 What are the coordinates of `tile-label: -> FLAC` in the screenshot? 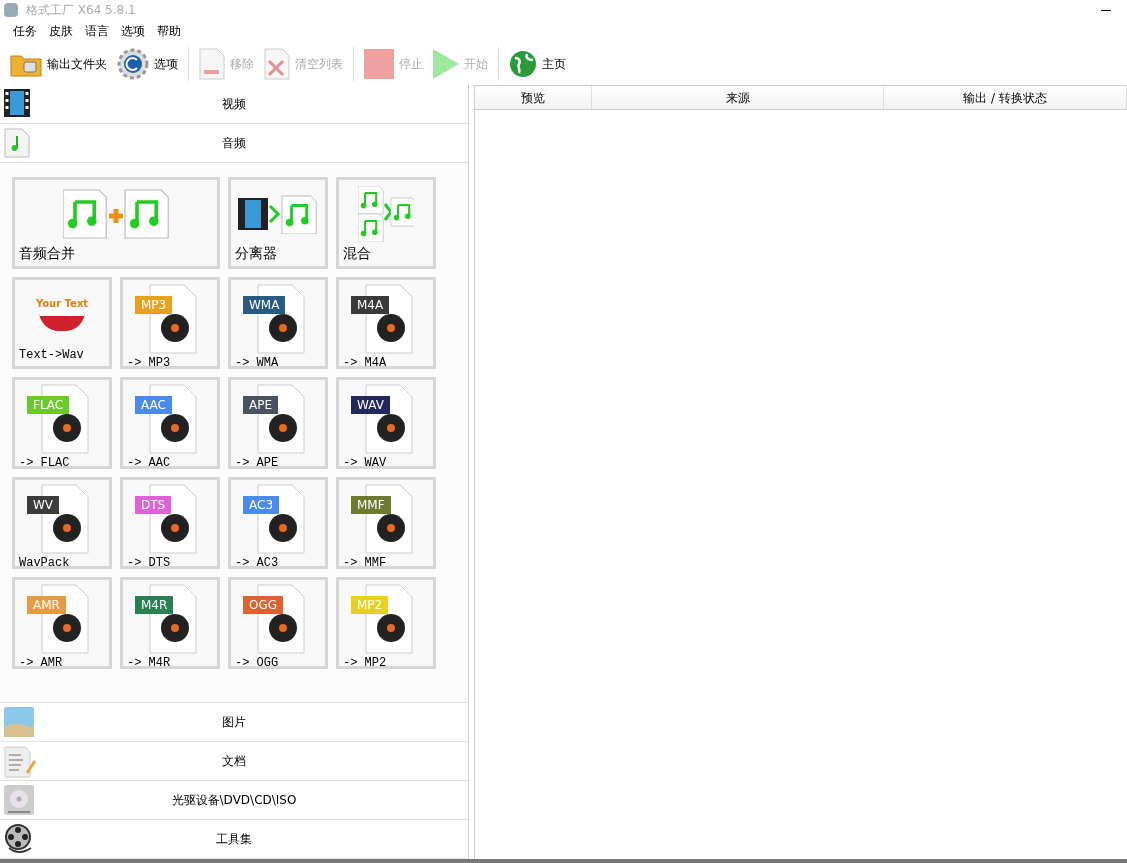 It's located at (44, 463).